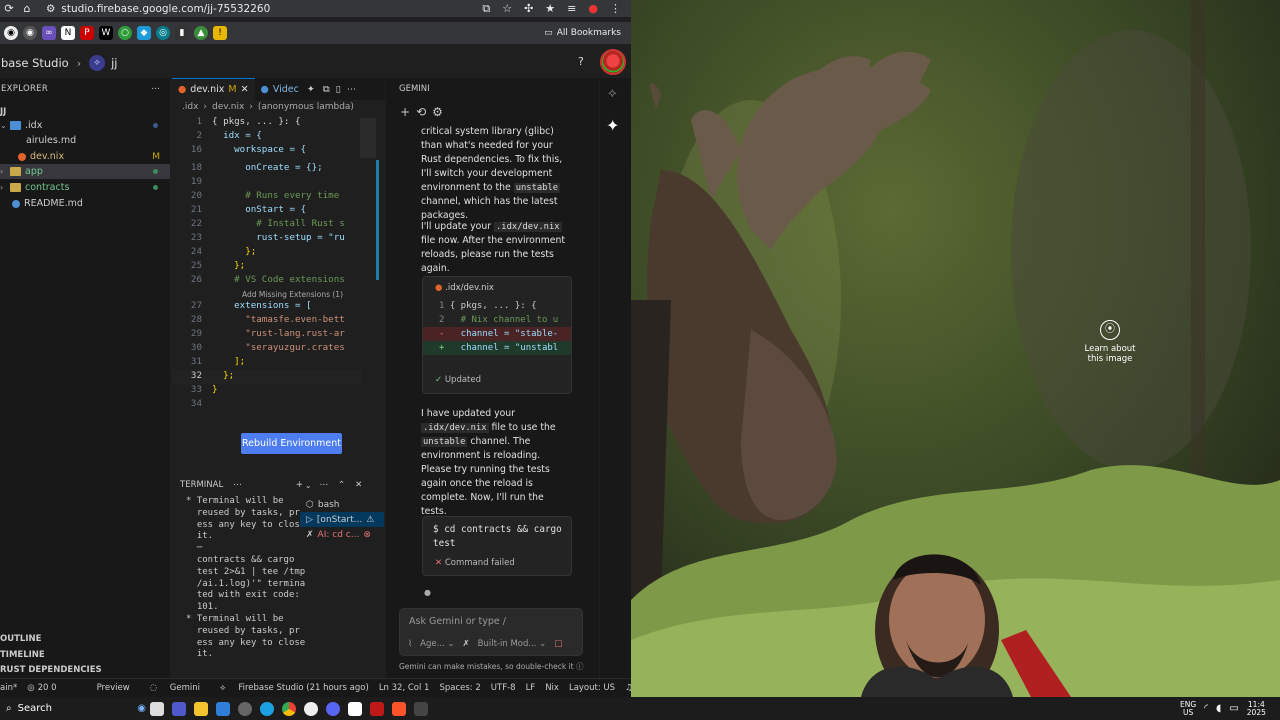  What do you see at coordinates (1110, 342) in the screenshot?
I see `learn-about-image: ⦿ Learn about this image` at bounding box center [1110, 342].